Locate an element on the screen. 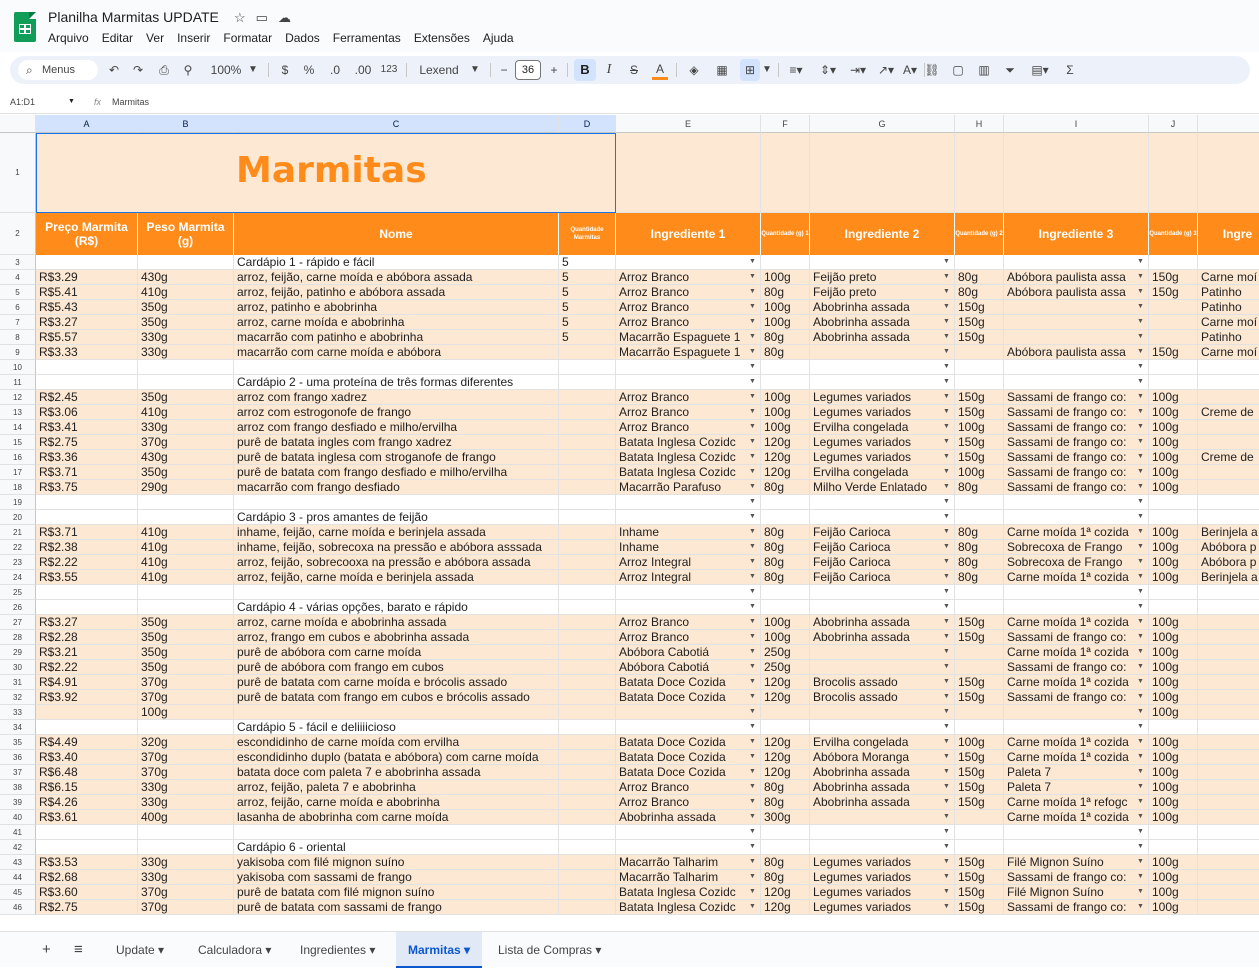  cell-j24: 100g is located at coordinates (1173, 577).